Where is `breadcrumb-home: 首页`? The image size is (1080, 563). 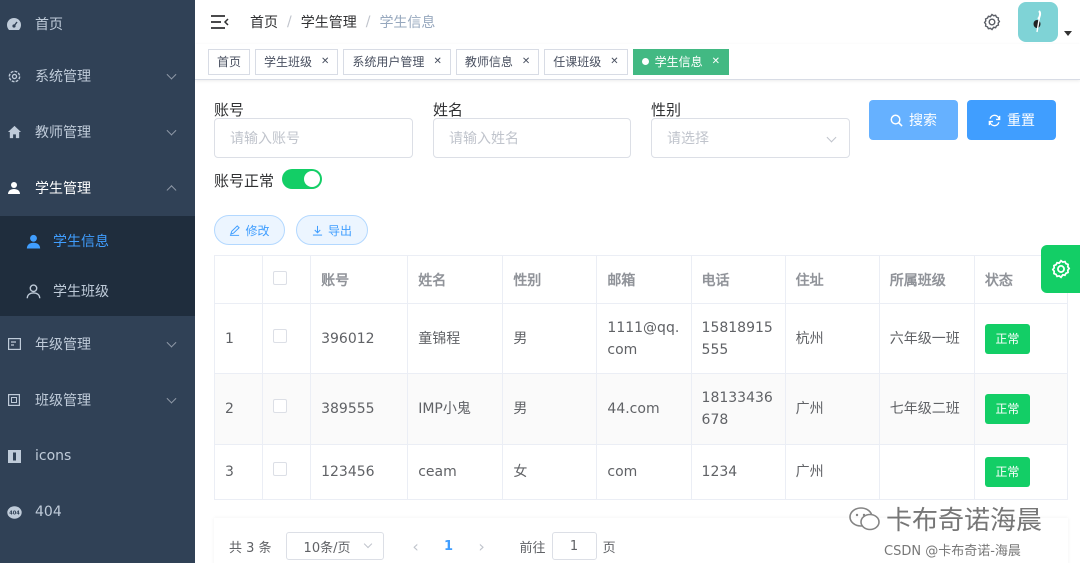 breadcrumb-home: 首页 is located at coordinates (264, 22).